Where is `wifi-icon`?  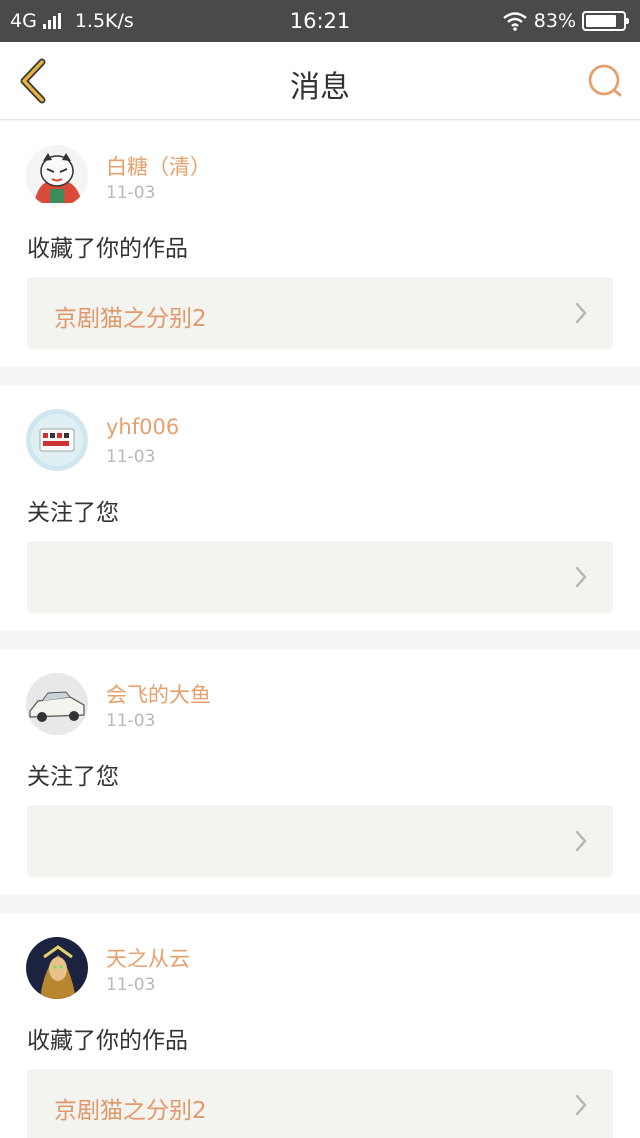
wifi-icon is located at coordinates (515, 21).